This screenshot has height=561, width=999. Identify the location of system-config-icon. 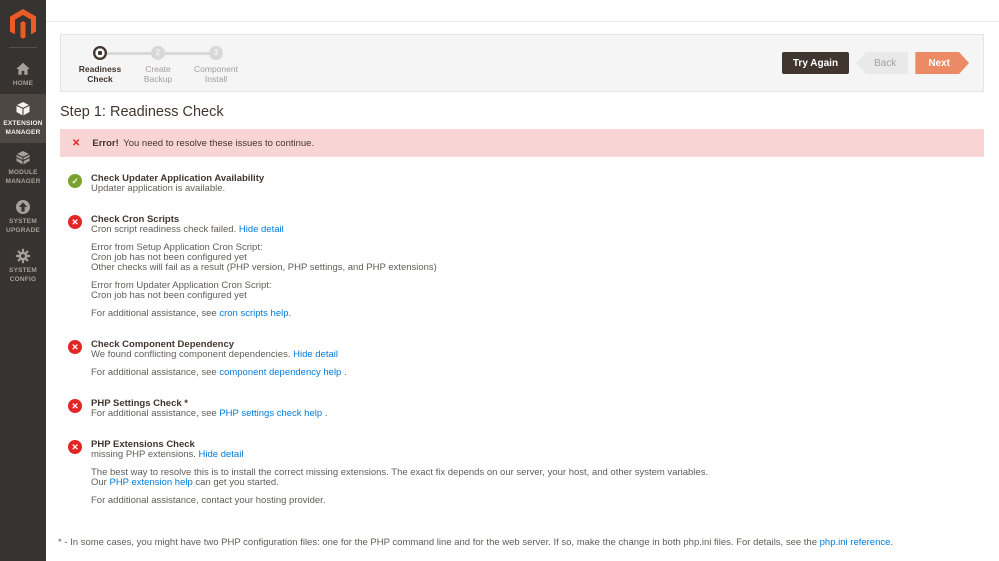
(23, 256).